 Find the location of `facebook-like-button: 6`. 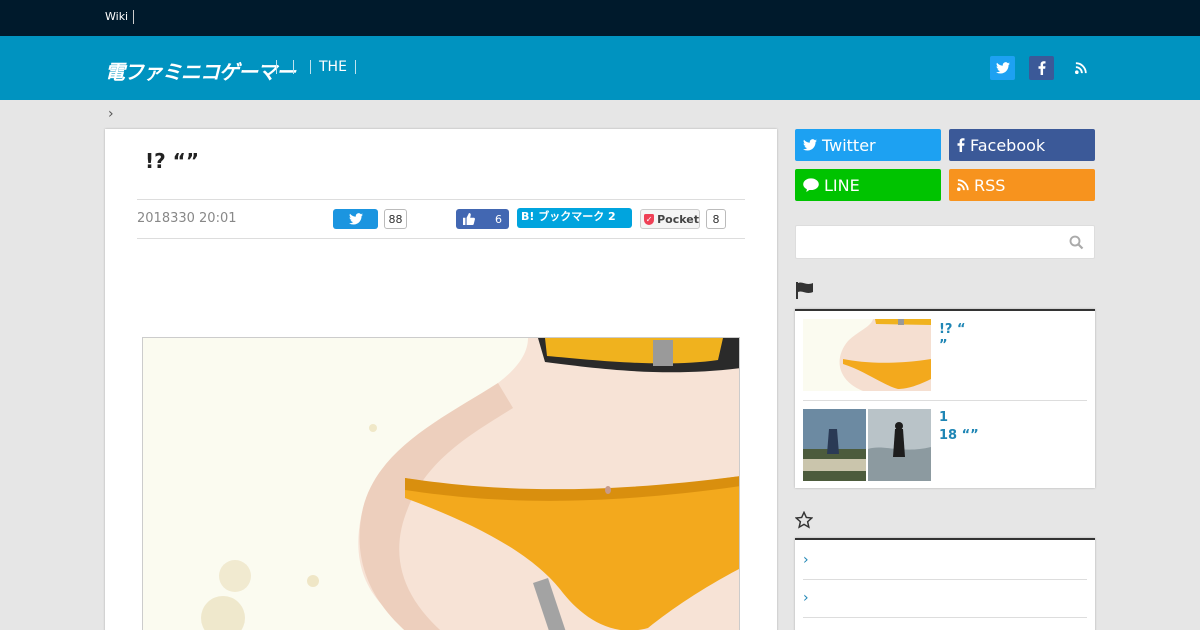

facebook-like-button: 6 is located at coordinates (482, 219).